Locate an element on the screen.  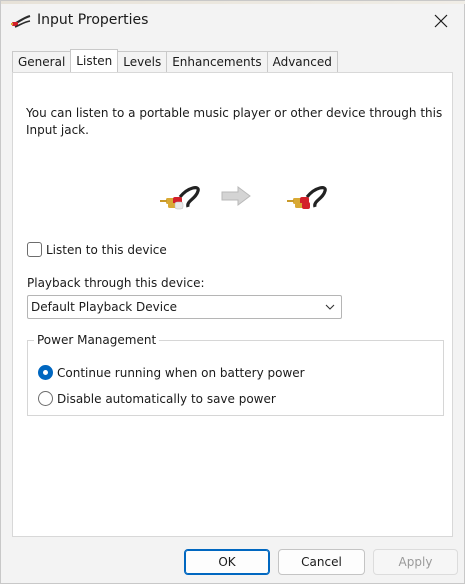
tab-enhancements: Enhancements is located at coordinates (217, 61).